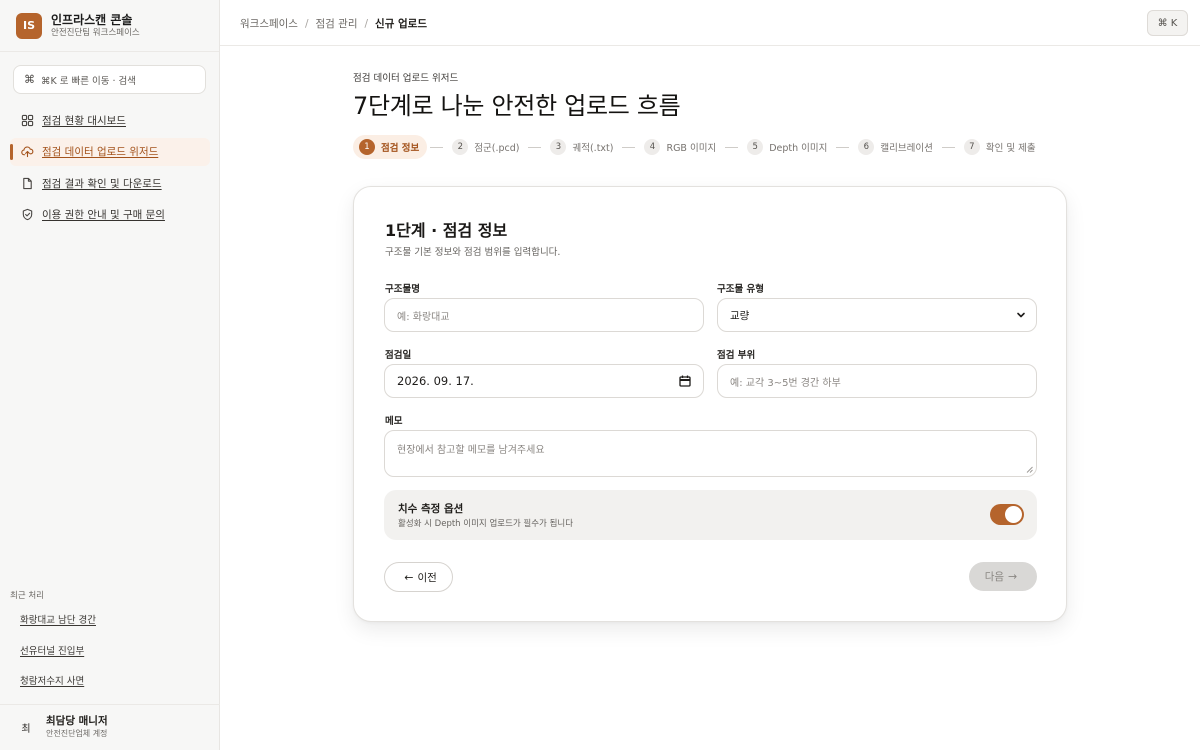 Image resolution: width=1200 pixels, height=750 pixels. Describe the element at coordinates (402, 289) in the screenshot. I see `structure-name-label: 구조물명` at that location.